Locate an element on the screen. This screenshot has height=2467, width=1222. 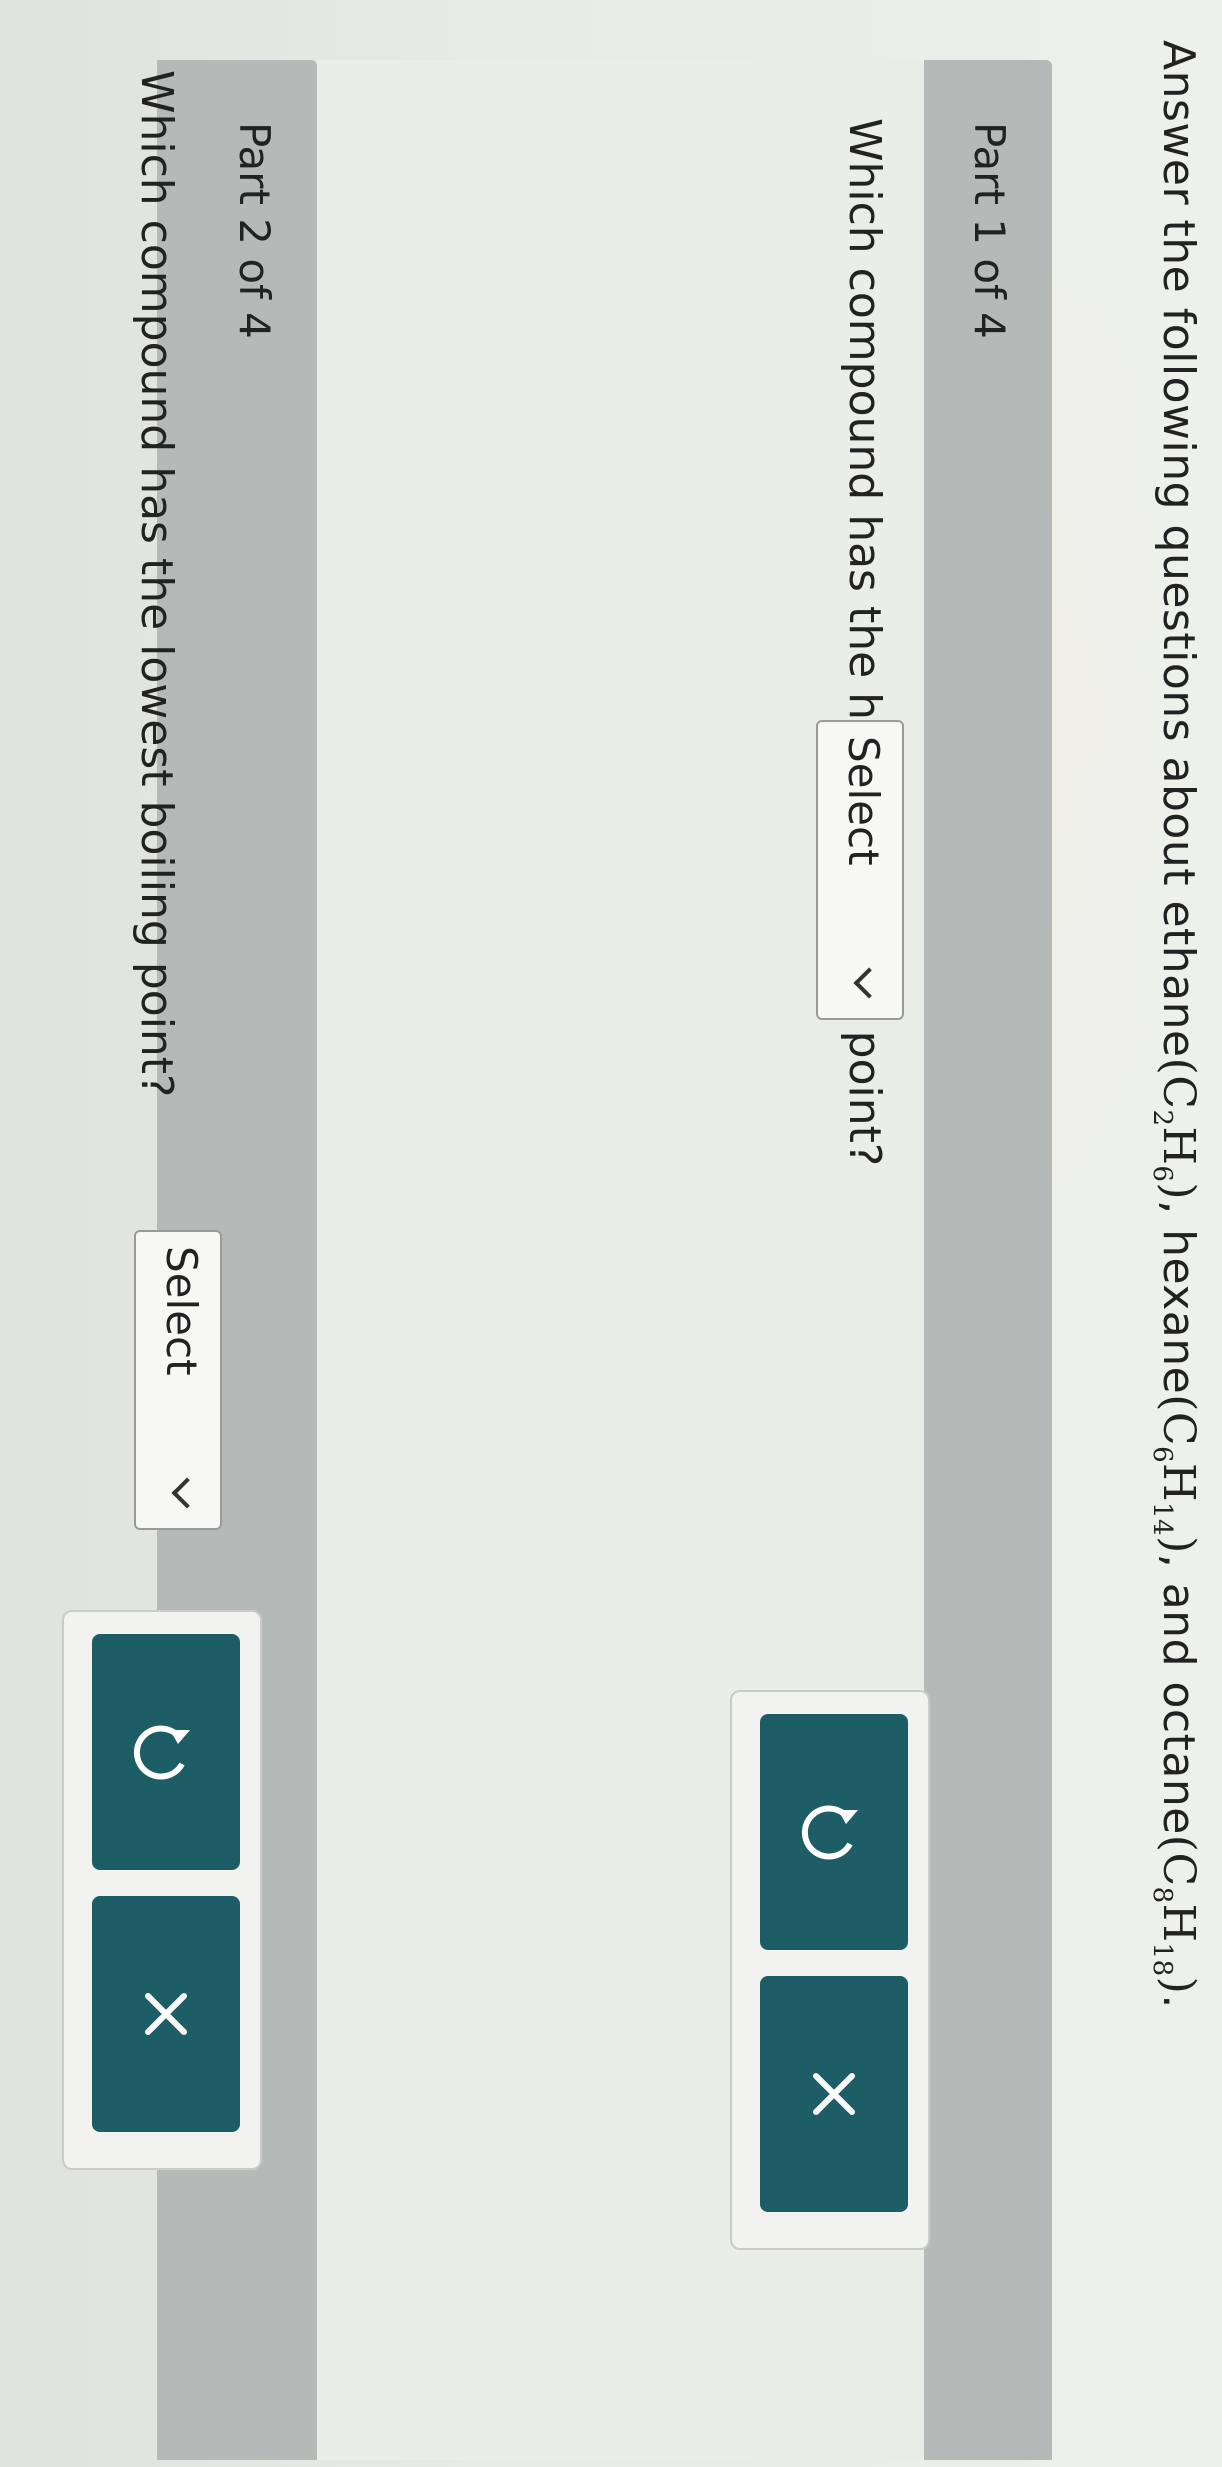
part-1-clear-button is located at coordinates (834, 2094).